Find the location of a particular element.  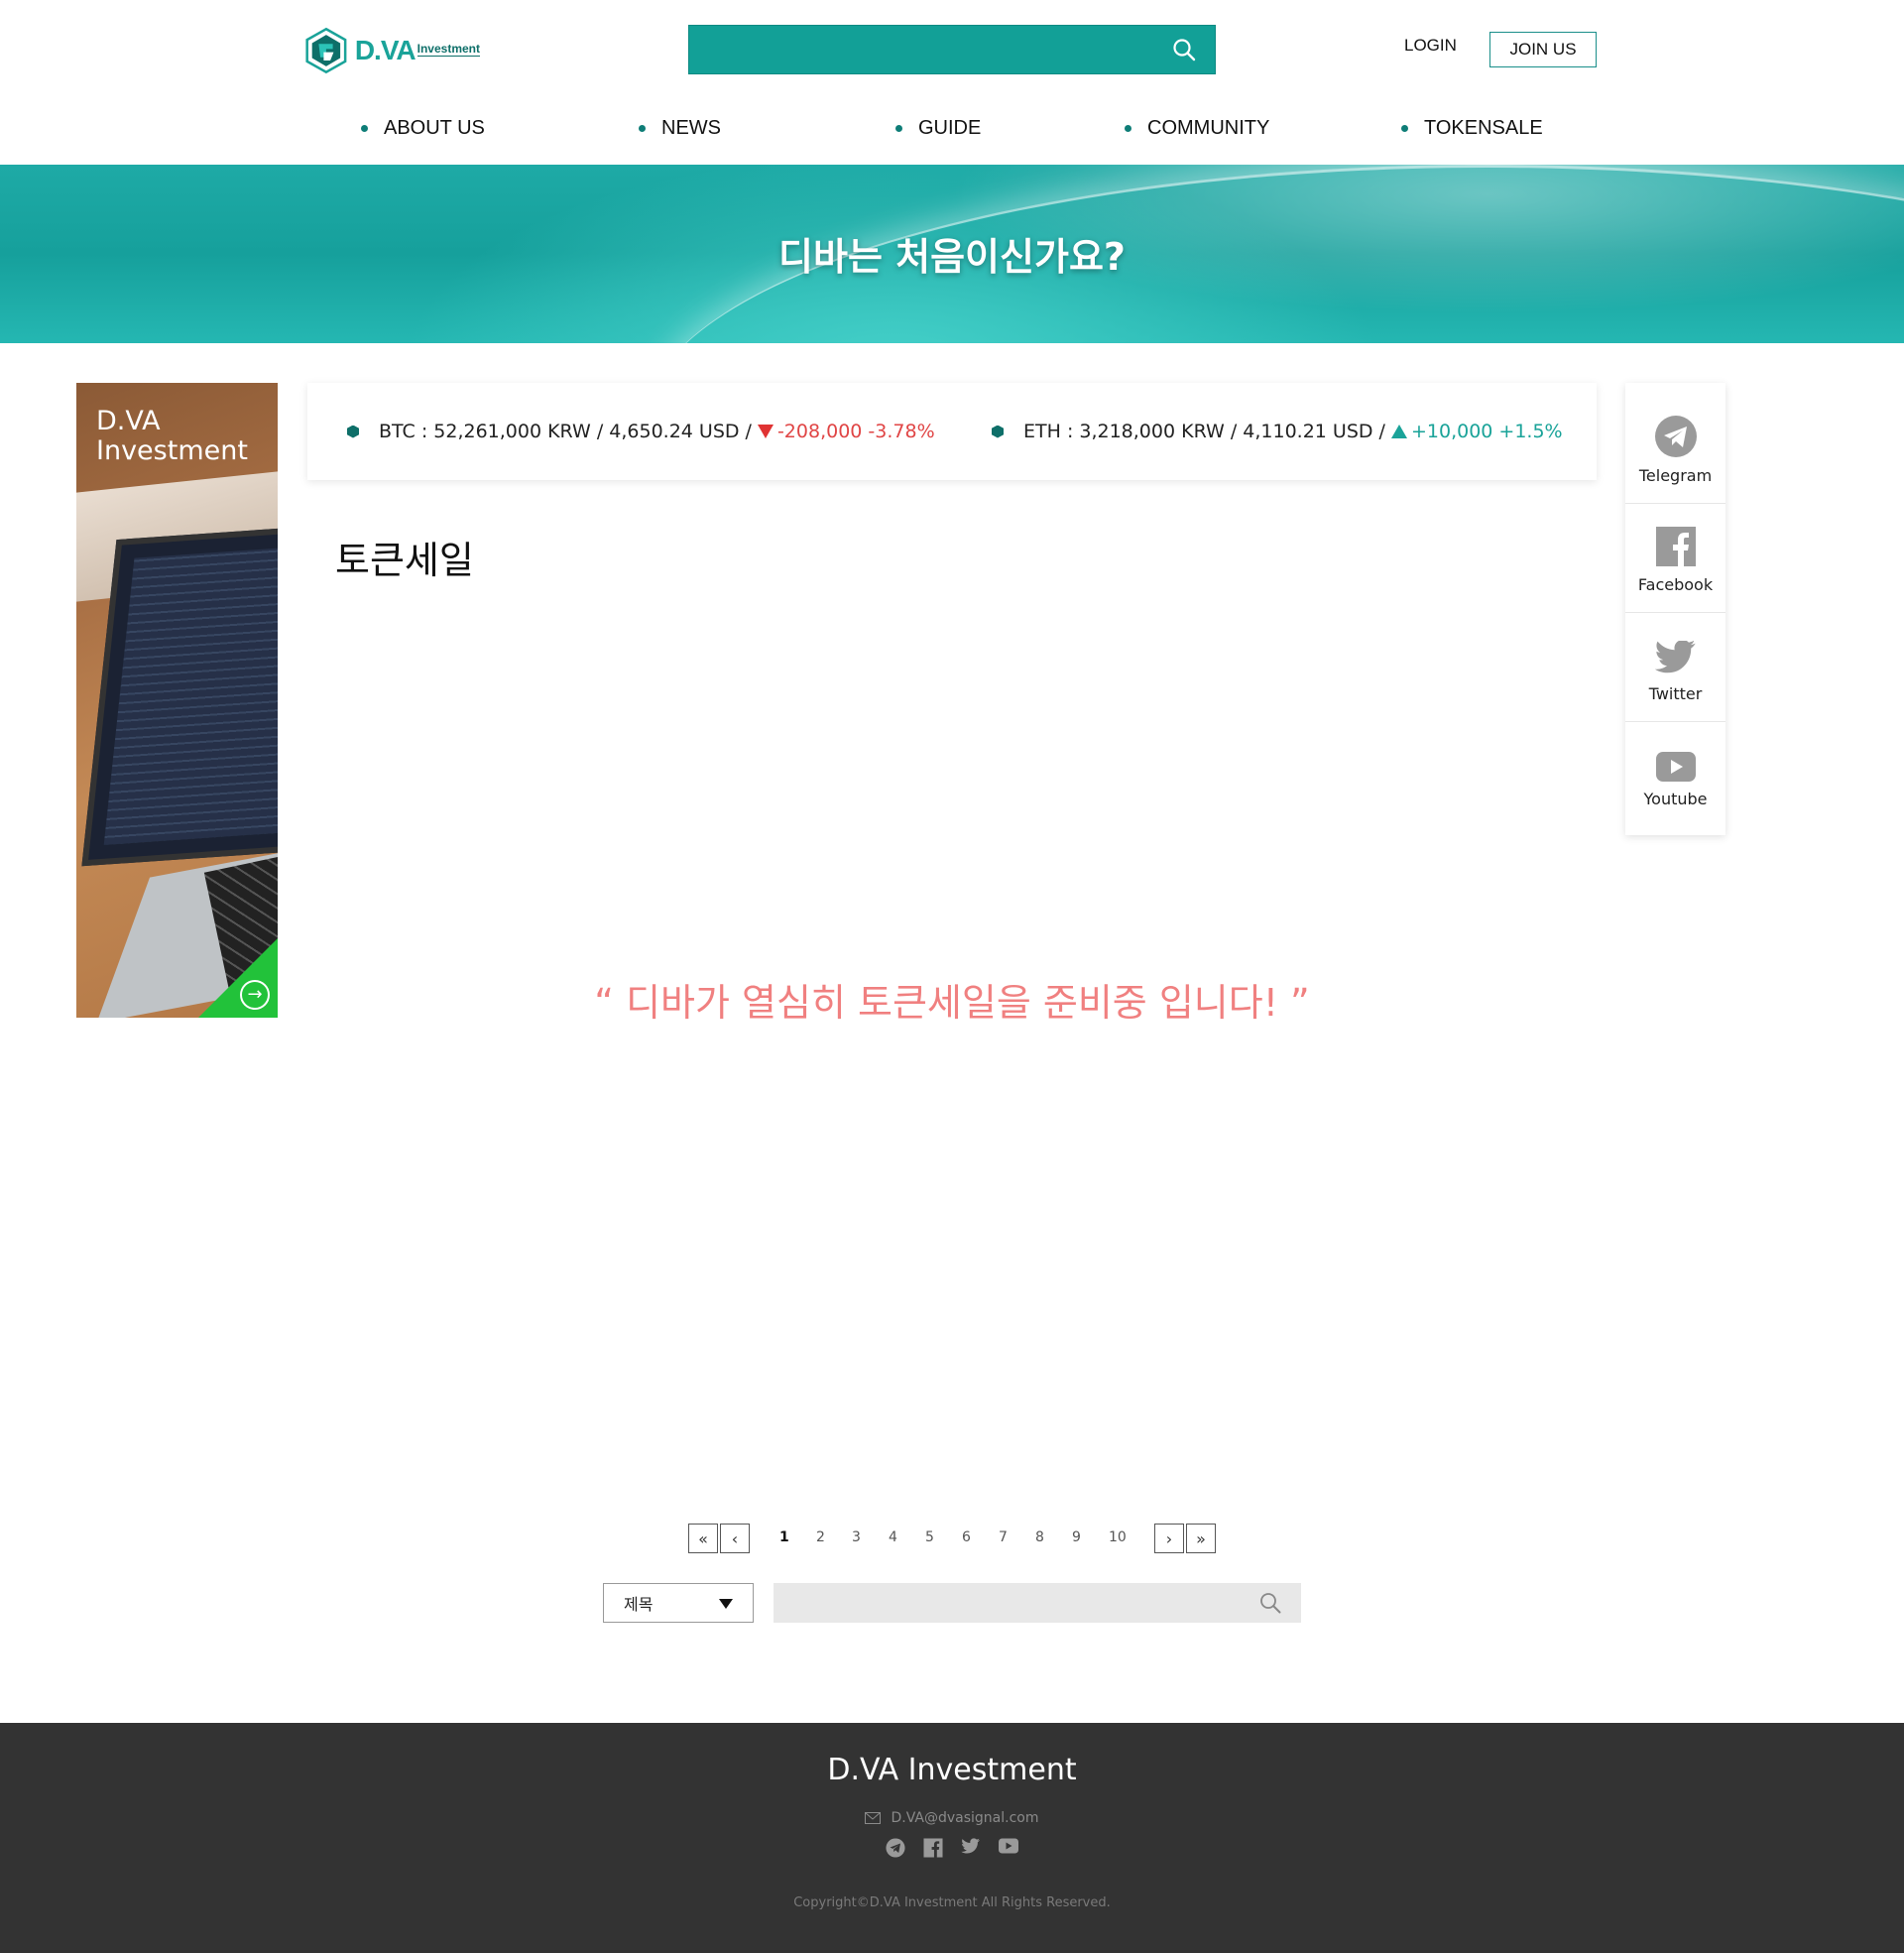

down-arrow-icon is located at coordinates (765, 432).